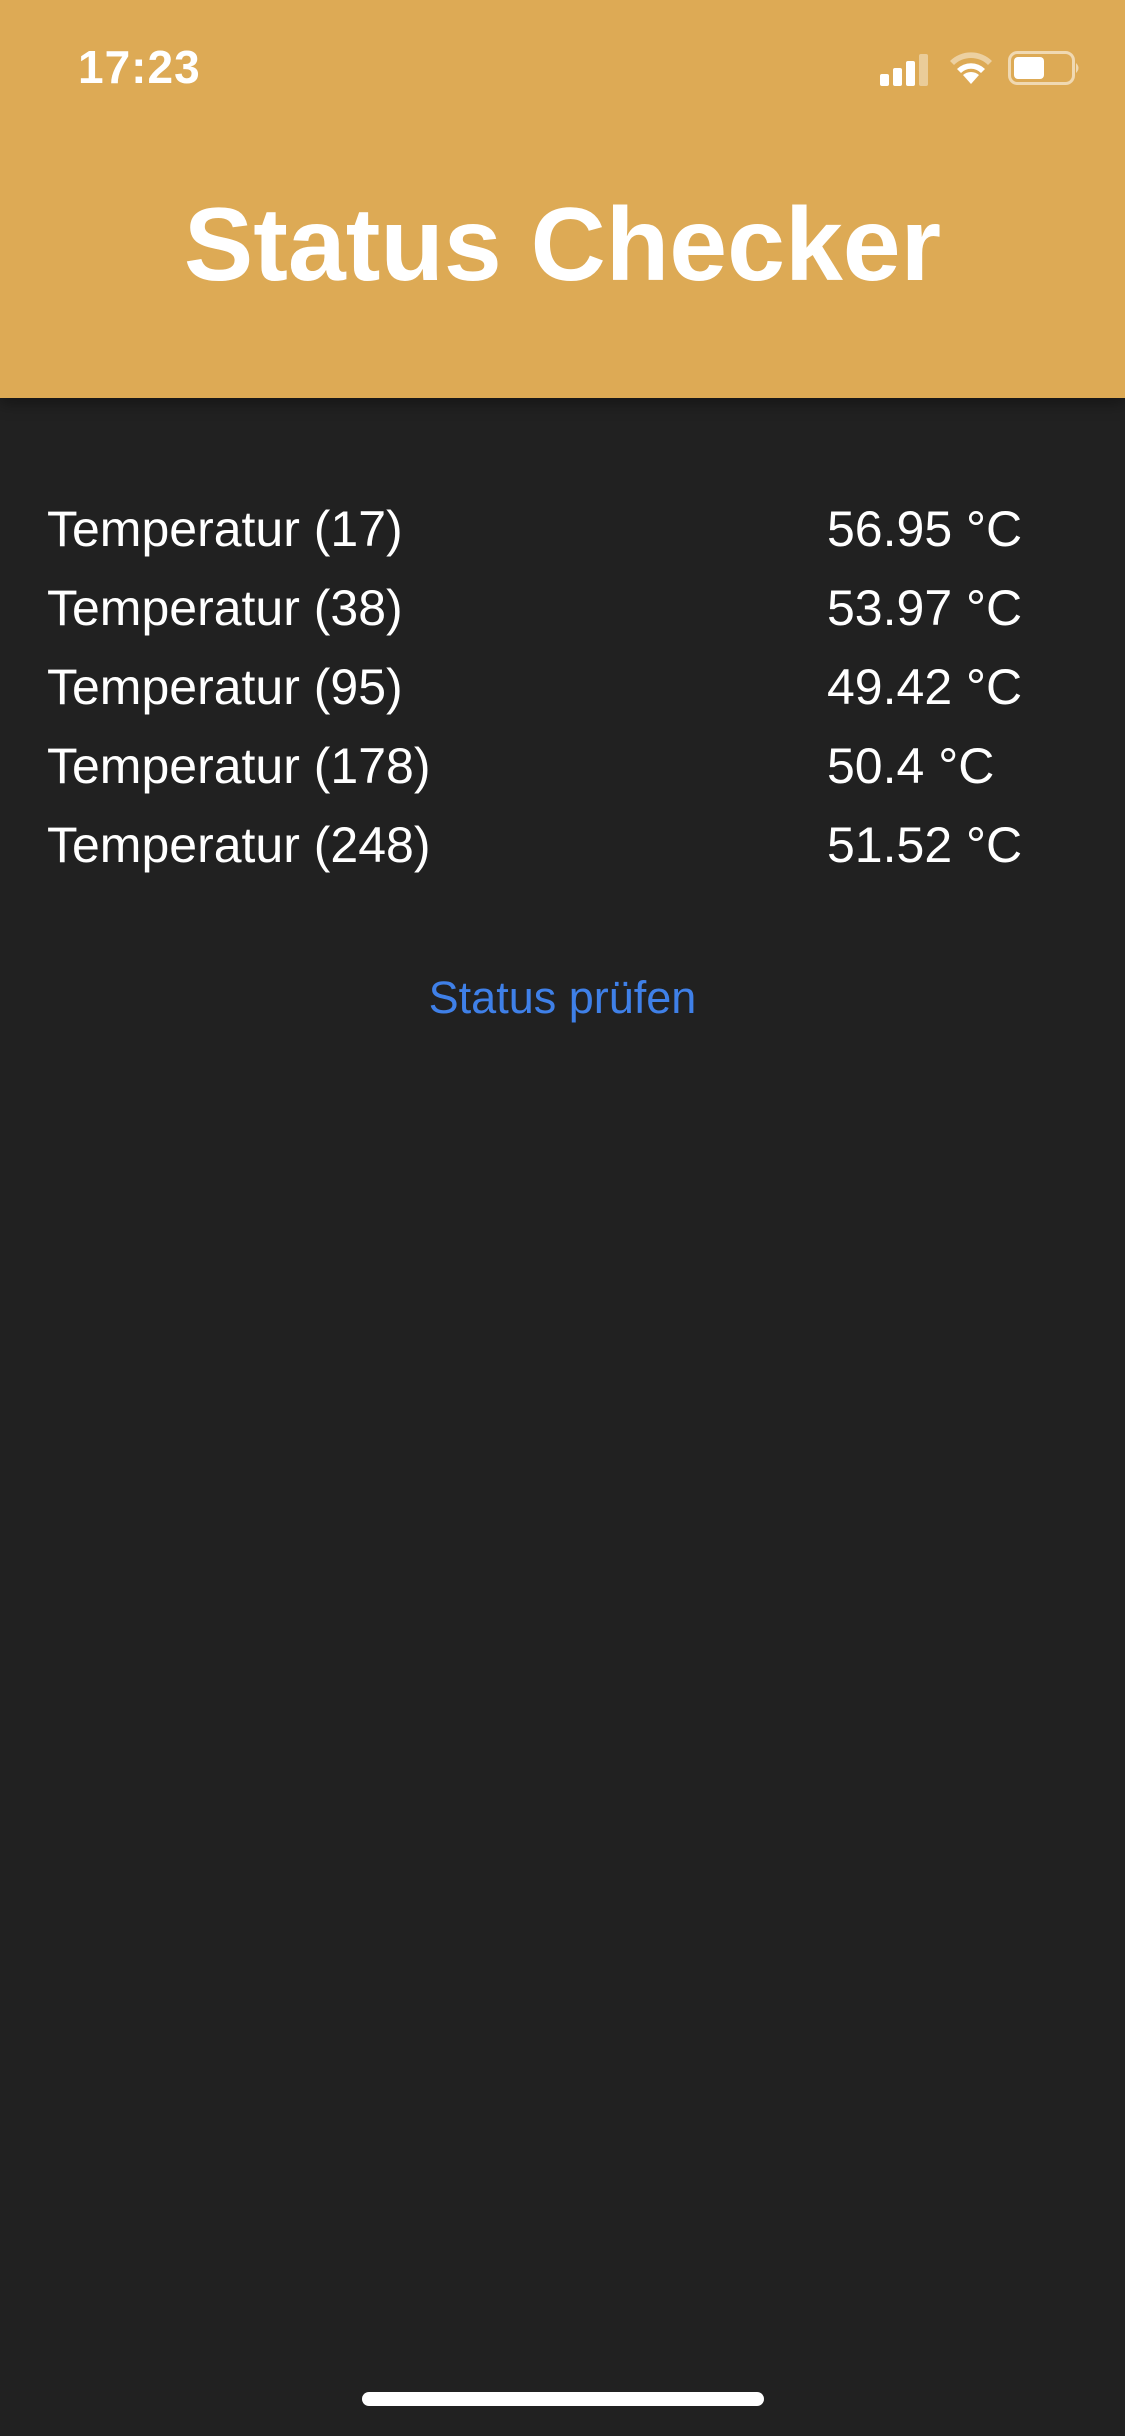 This screenshot has width=1125, height=2436. What do you see at coordinates (925, 687) in the screenshot?
I see `reading-value: 49.42 °C` at bounding box center [925, 687].